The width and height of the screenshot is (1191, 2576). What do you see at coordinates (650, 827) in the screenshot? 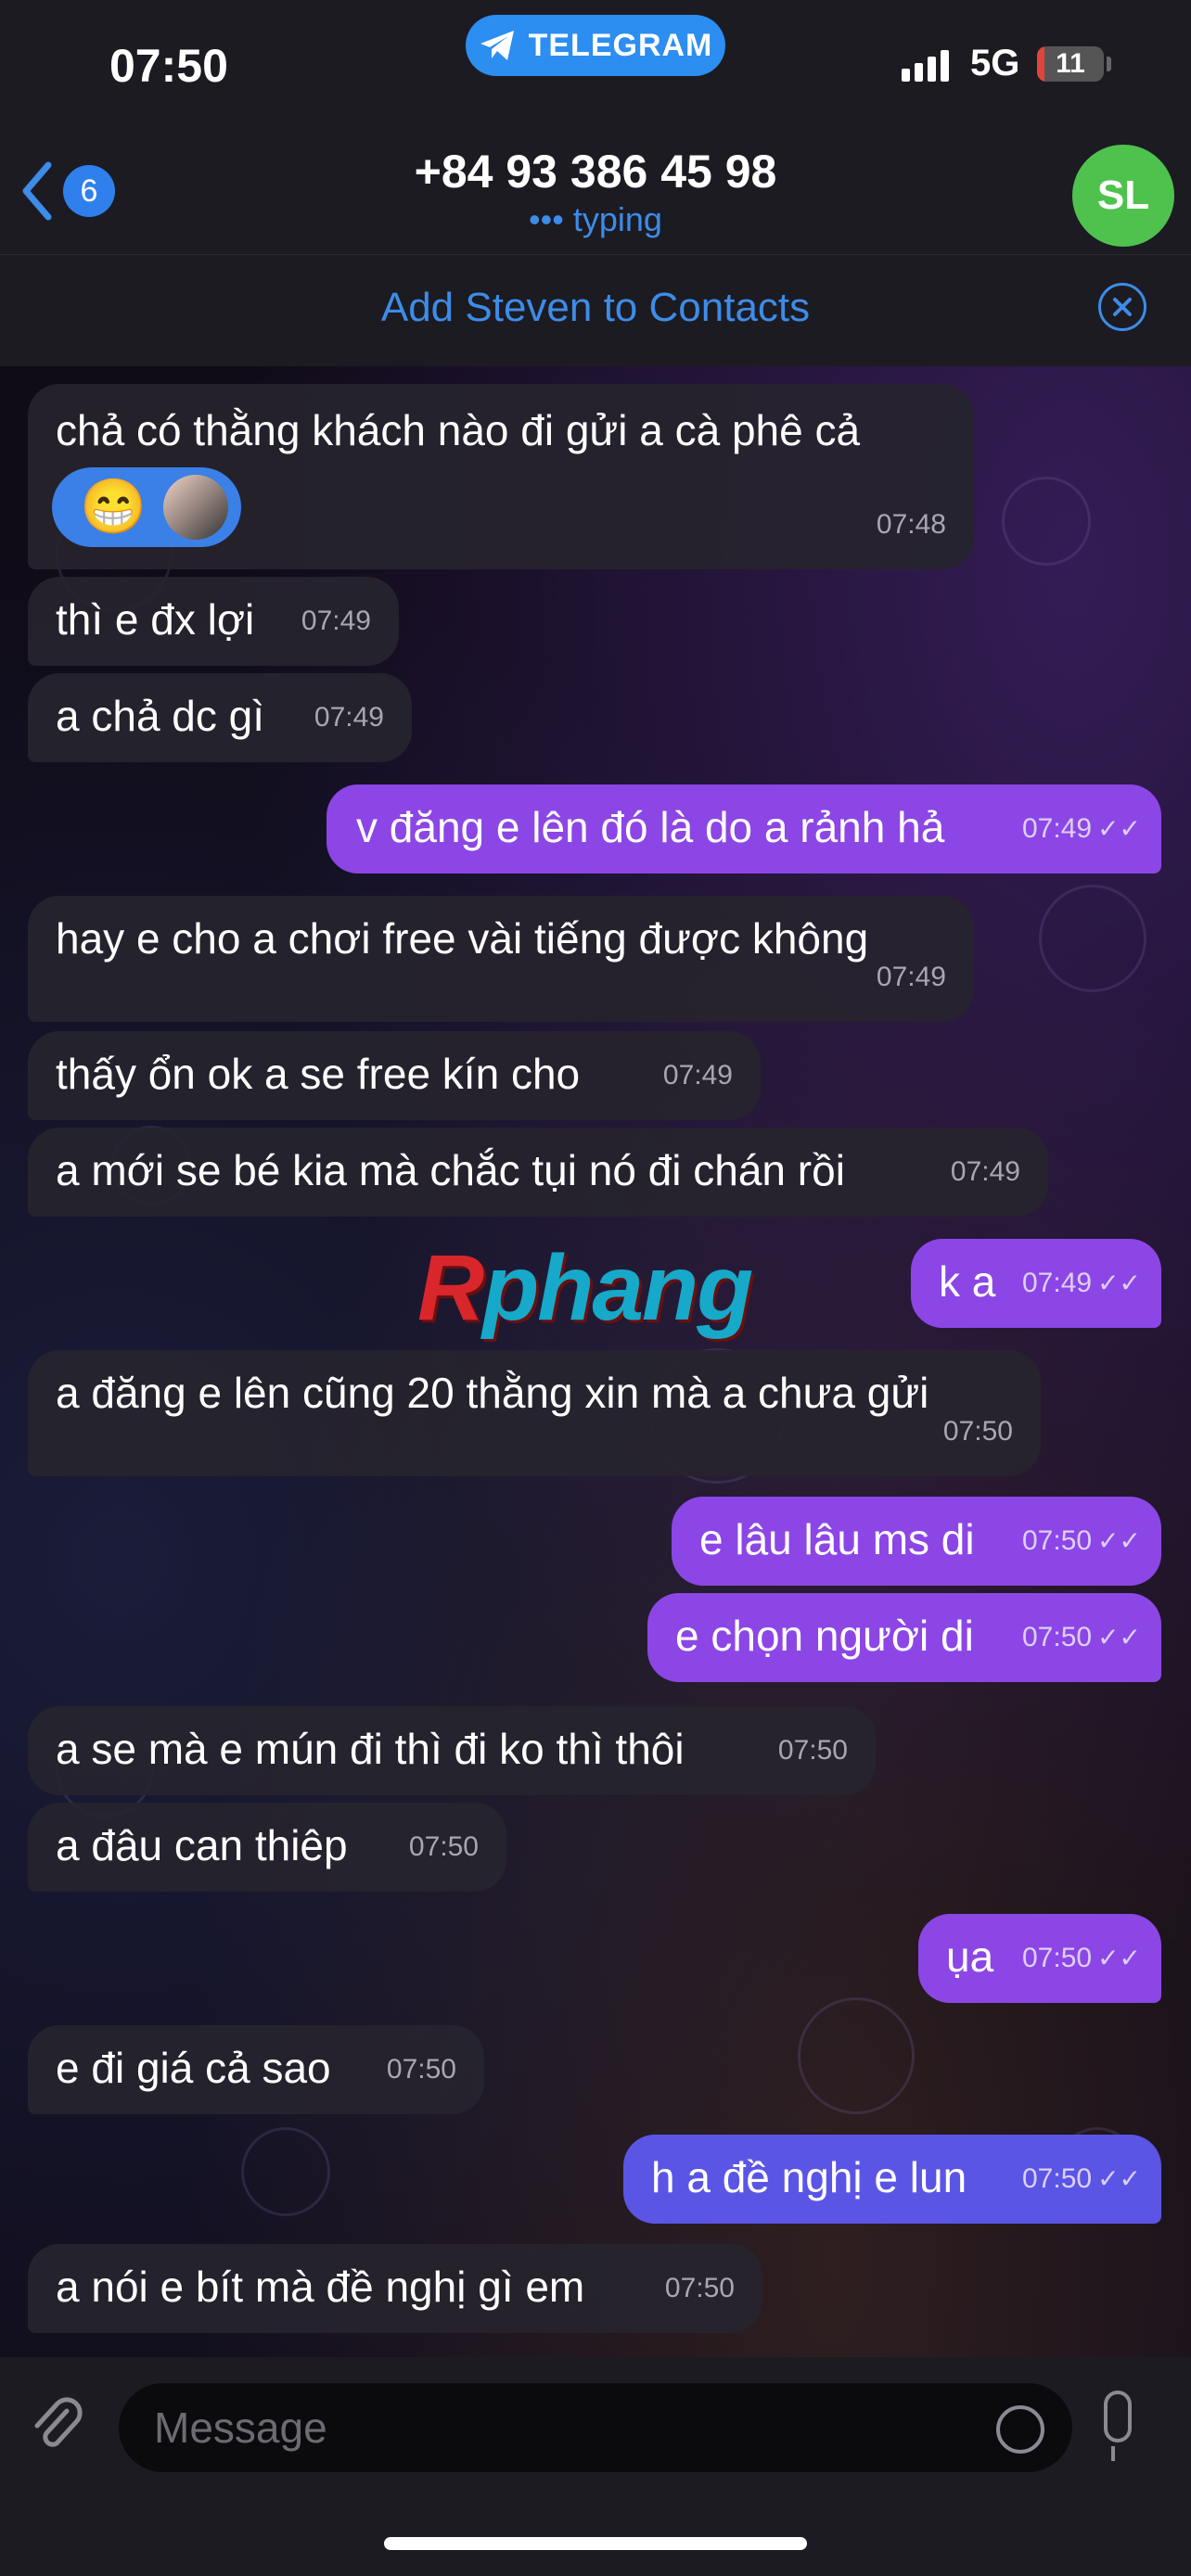
I see `message-text: v đăng e lên đó là do a rảnh hả` at bounding box center [650, 827].